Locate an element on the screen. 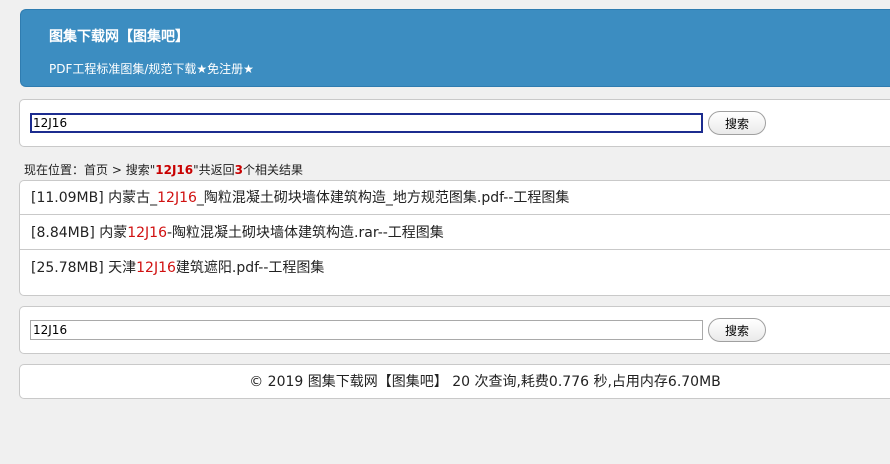 Image resolution: width=890 pixels, height=464 pixels. result-item: [8.84MB] 内蒙12J16-陶粒混凝土砌块墙体建筑构造.rar--工程图集 is located at coordinates (455, 233).